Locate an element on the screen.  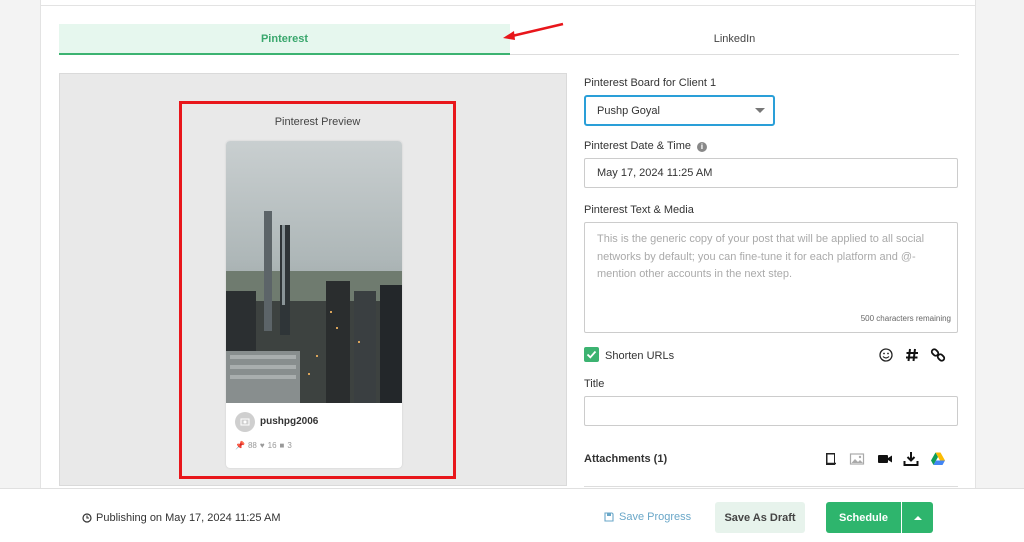
board-select: Pushp Goyal is located at coordinates (679, 110).